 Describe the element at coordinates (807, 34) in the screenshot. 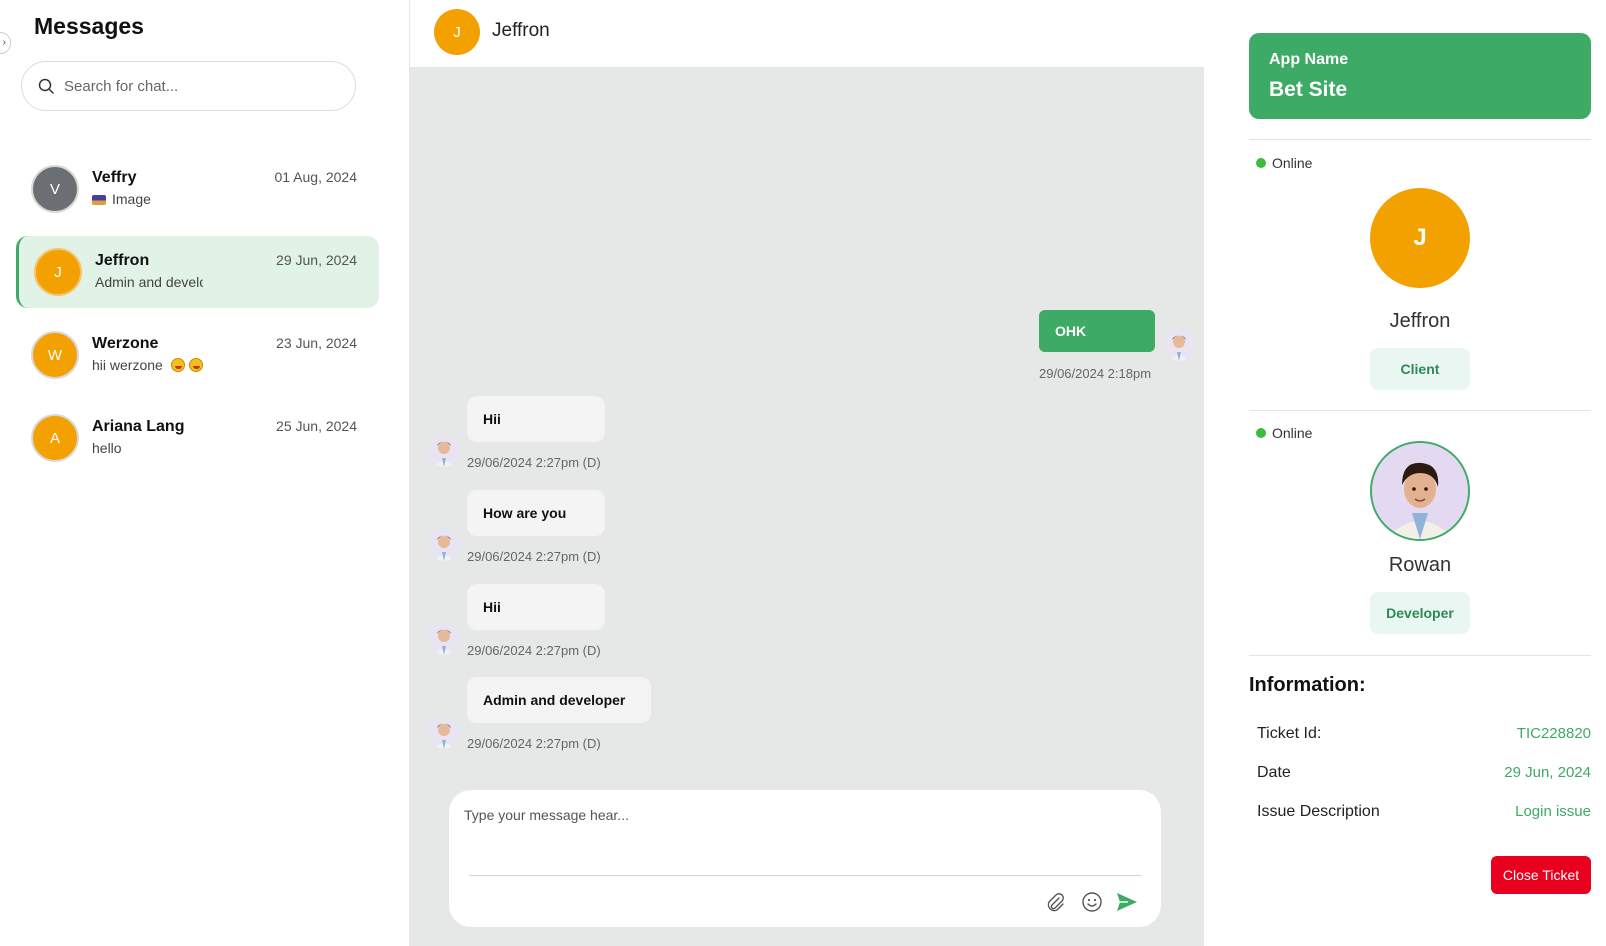

I see `chat-header: J Jeffron` at that location.